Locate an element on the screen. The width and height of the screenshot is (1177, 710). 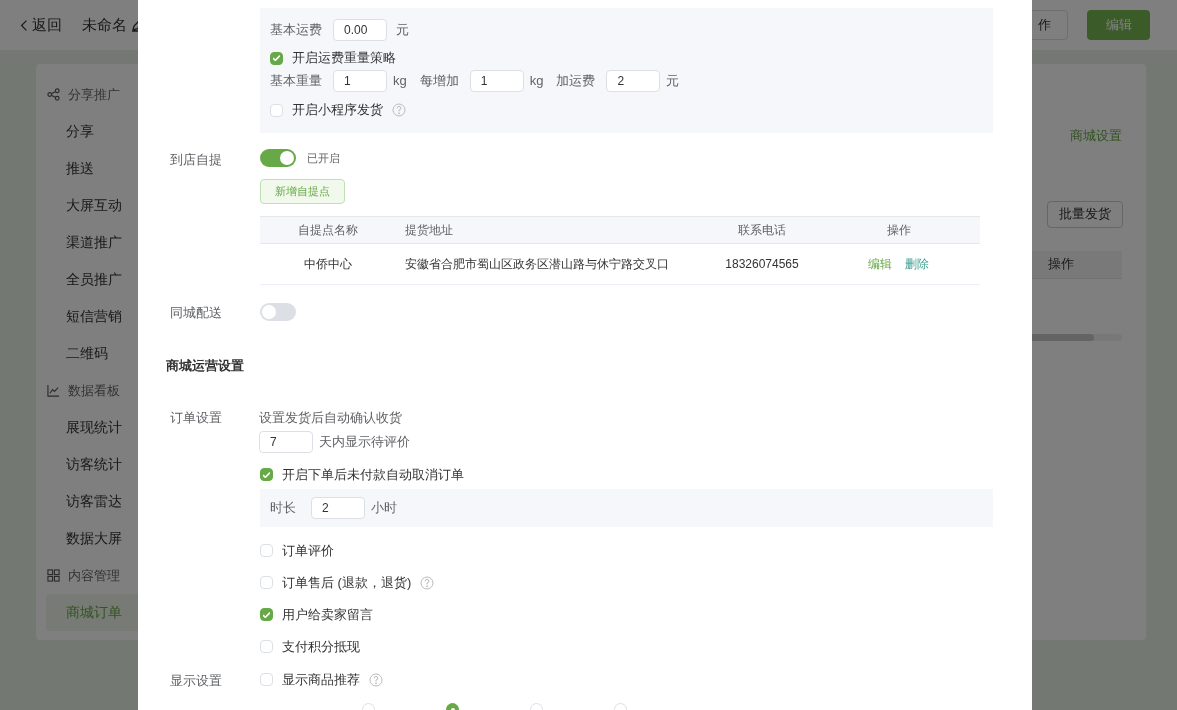
number-field: 7 is located at coordinates (286, 441).